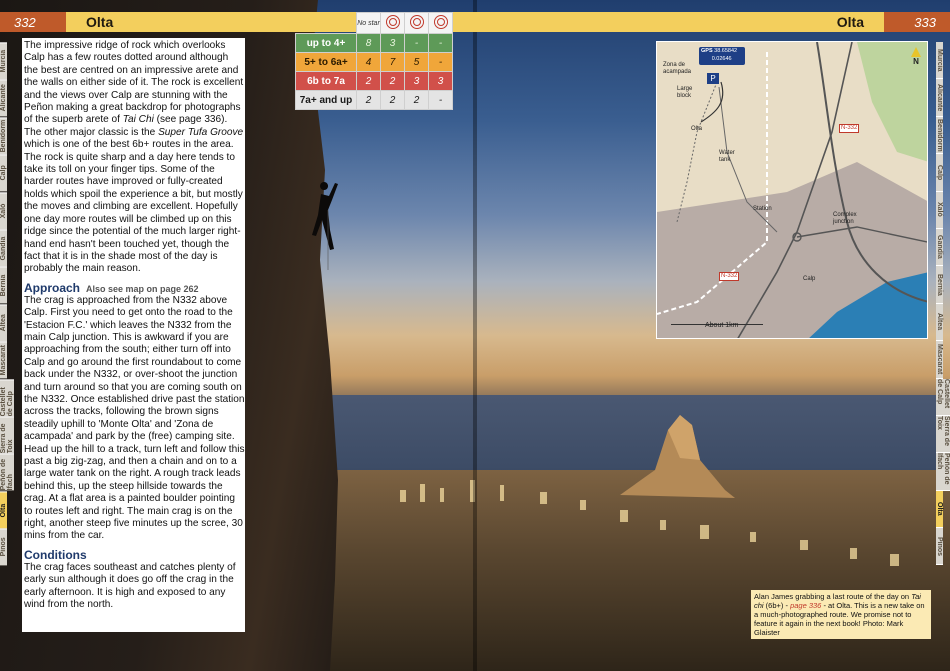  What do you see at coordinates (925, 22) in the screenshot?
I see `right-page-number: 333` at bounding box center [925, 22].